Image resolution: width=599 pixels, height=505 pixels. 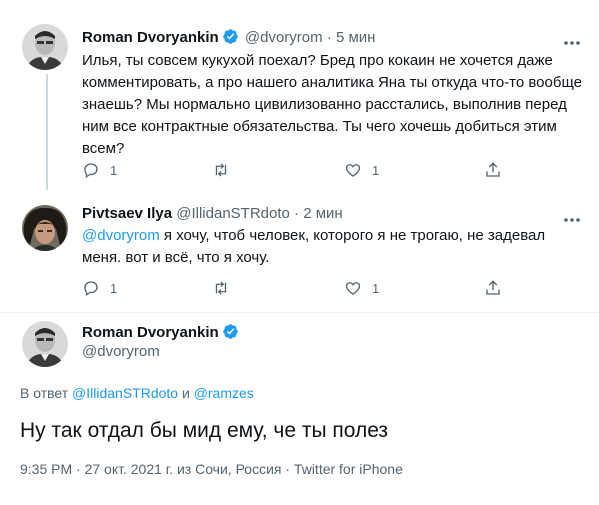 I want to click on author-handle-row: @dvoryrom, so click(x=121, y=352).